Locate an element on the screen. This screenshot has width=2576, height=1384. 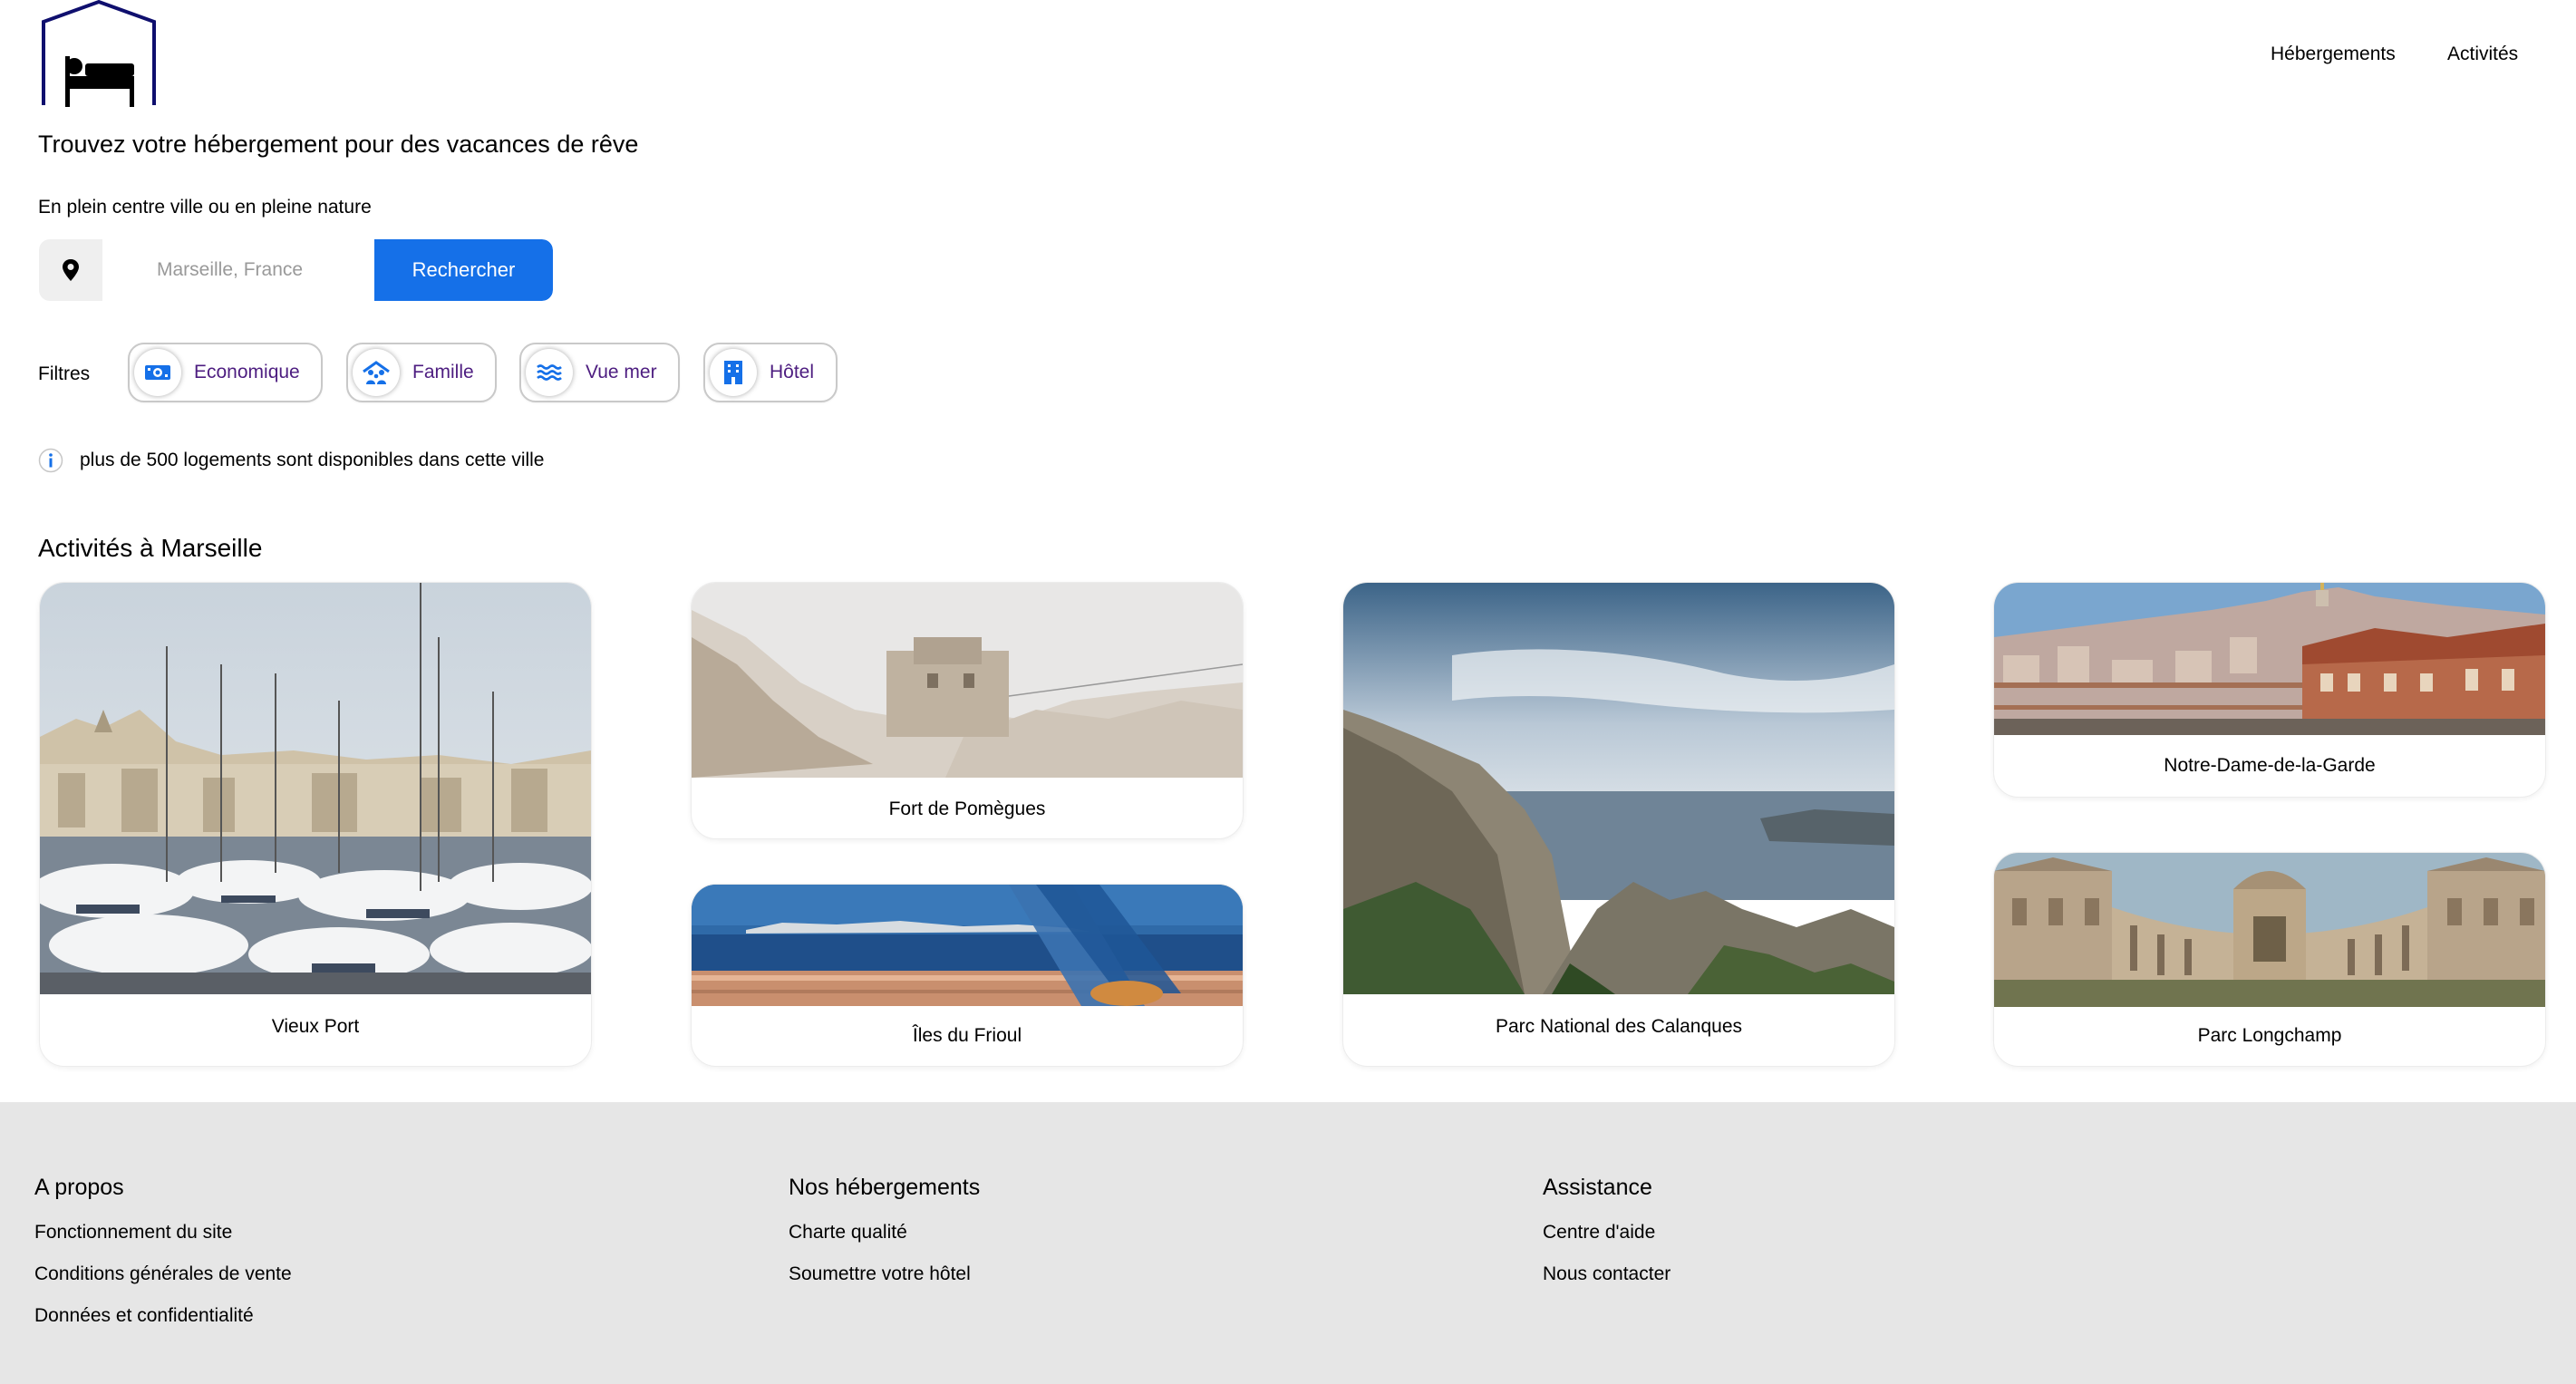
fort-pomegues-photo is located at coordinates (967, 680).